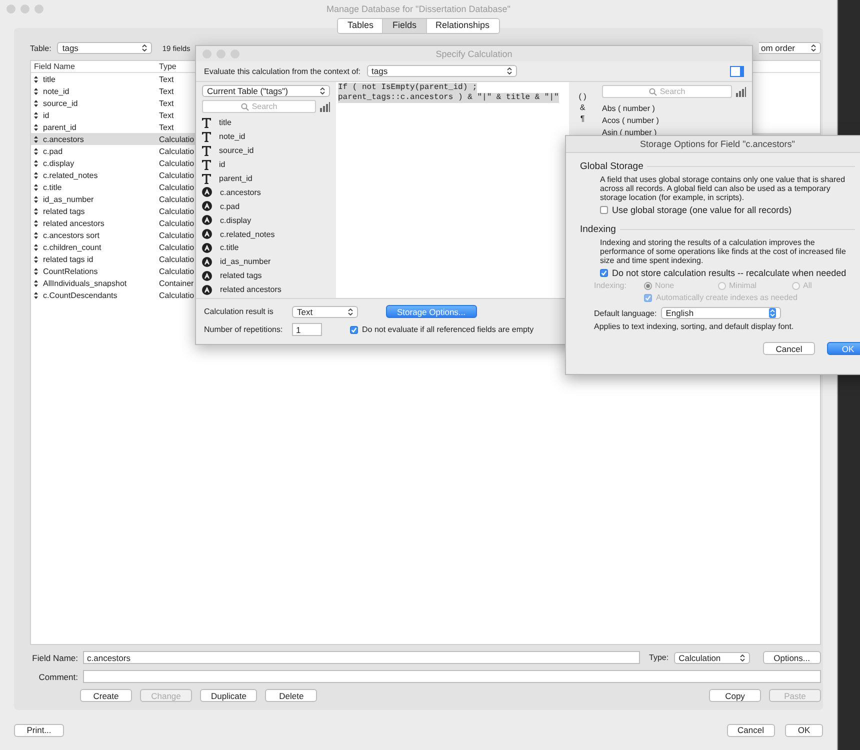  I want to click on field-name: c.ancestors sort, so click(71, 235).